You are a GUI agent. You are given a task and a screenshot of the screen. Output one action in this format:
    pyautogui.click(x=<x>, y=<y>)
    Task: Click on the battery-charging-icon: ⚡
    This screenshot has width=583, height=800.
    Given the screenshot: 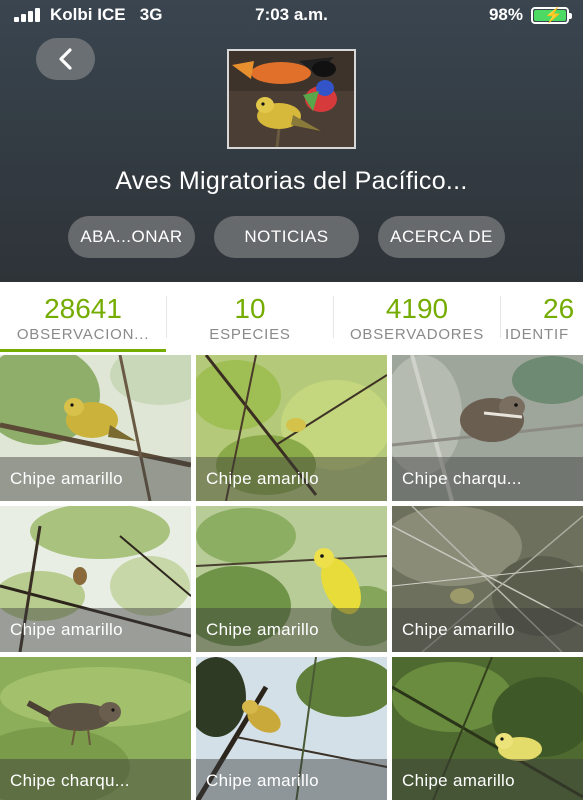 What is the action you would take?
    pyautogui.click(x=551, y=15)
    